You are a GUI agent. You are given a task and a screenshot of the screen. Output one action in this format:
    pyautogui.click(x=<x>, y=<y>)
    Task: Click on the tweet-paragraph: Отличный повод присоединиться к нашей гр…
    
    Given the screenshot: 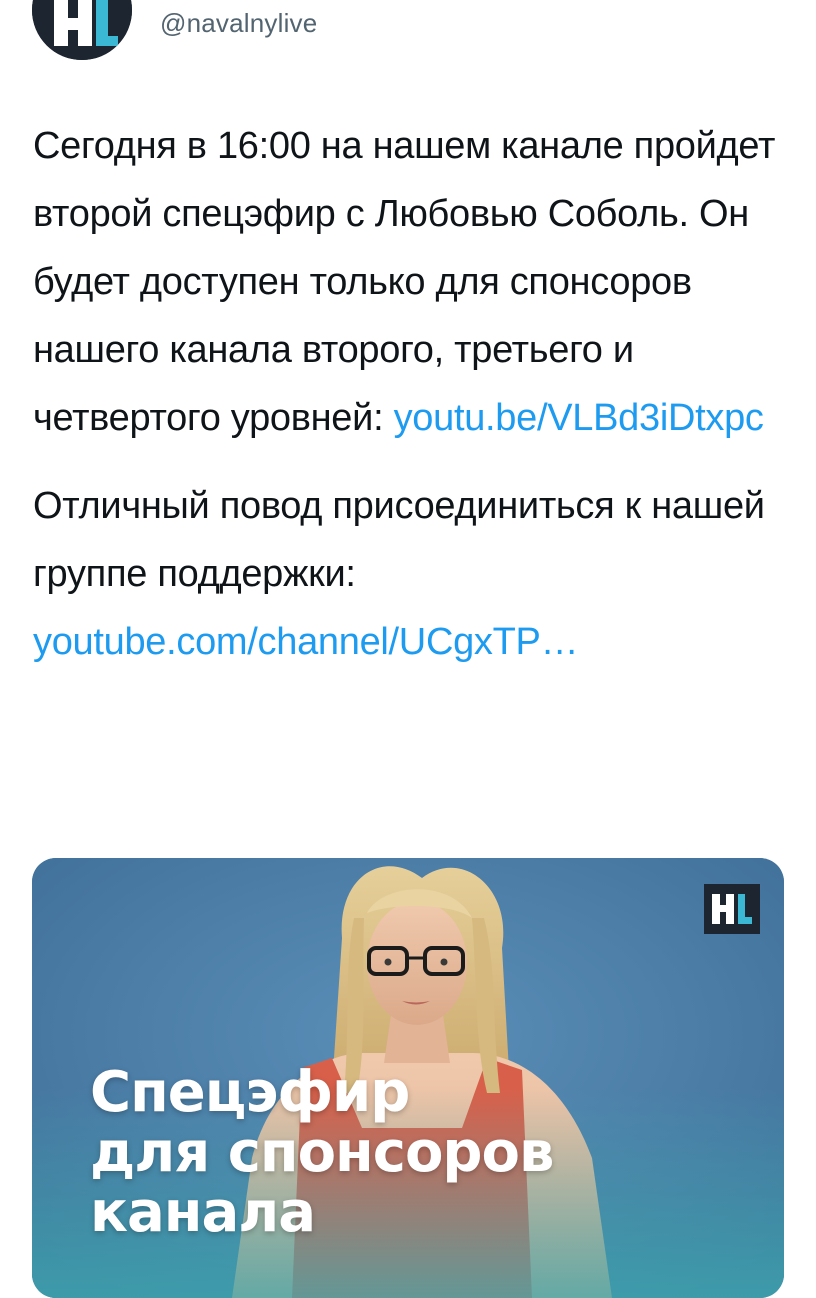 What is the action you would take?
    pyautogui.click(x=413, y=574)
    